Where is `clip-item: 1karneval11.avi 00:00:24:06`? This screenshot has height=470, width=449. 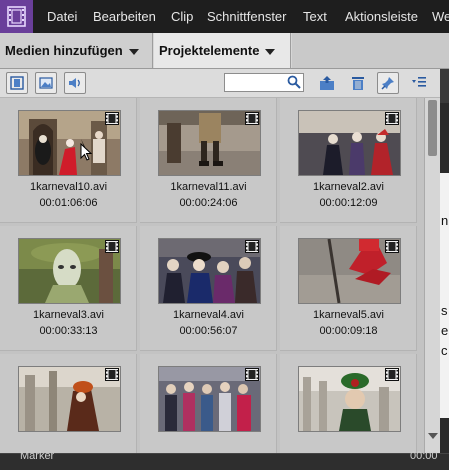 clip-item: 1karneval11.avi 00:00:24:06 is located at coordinates (208, 160).